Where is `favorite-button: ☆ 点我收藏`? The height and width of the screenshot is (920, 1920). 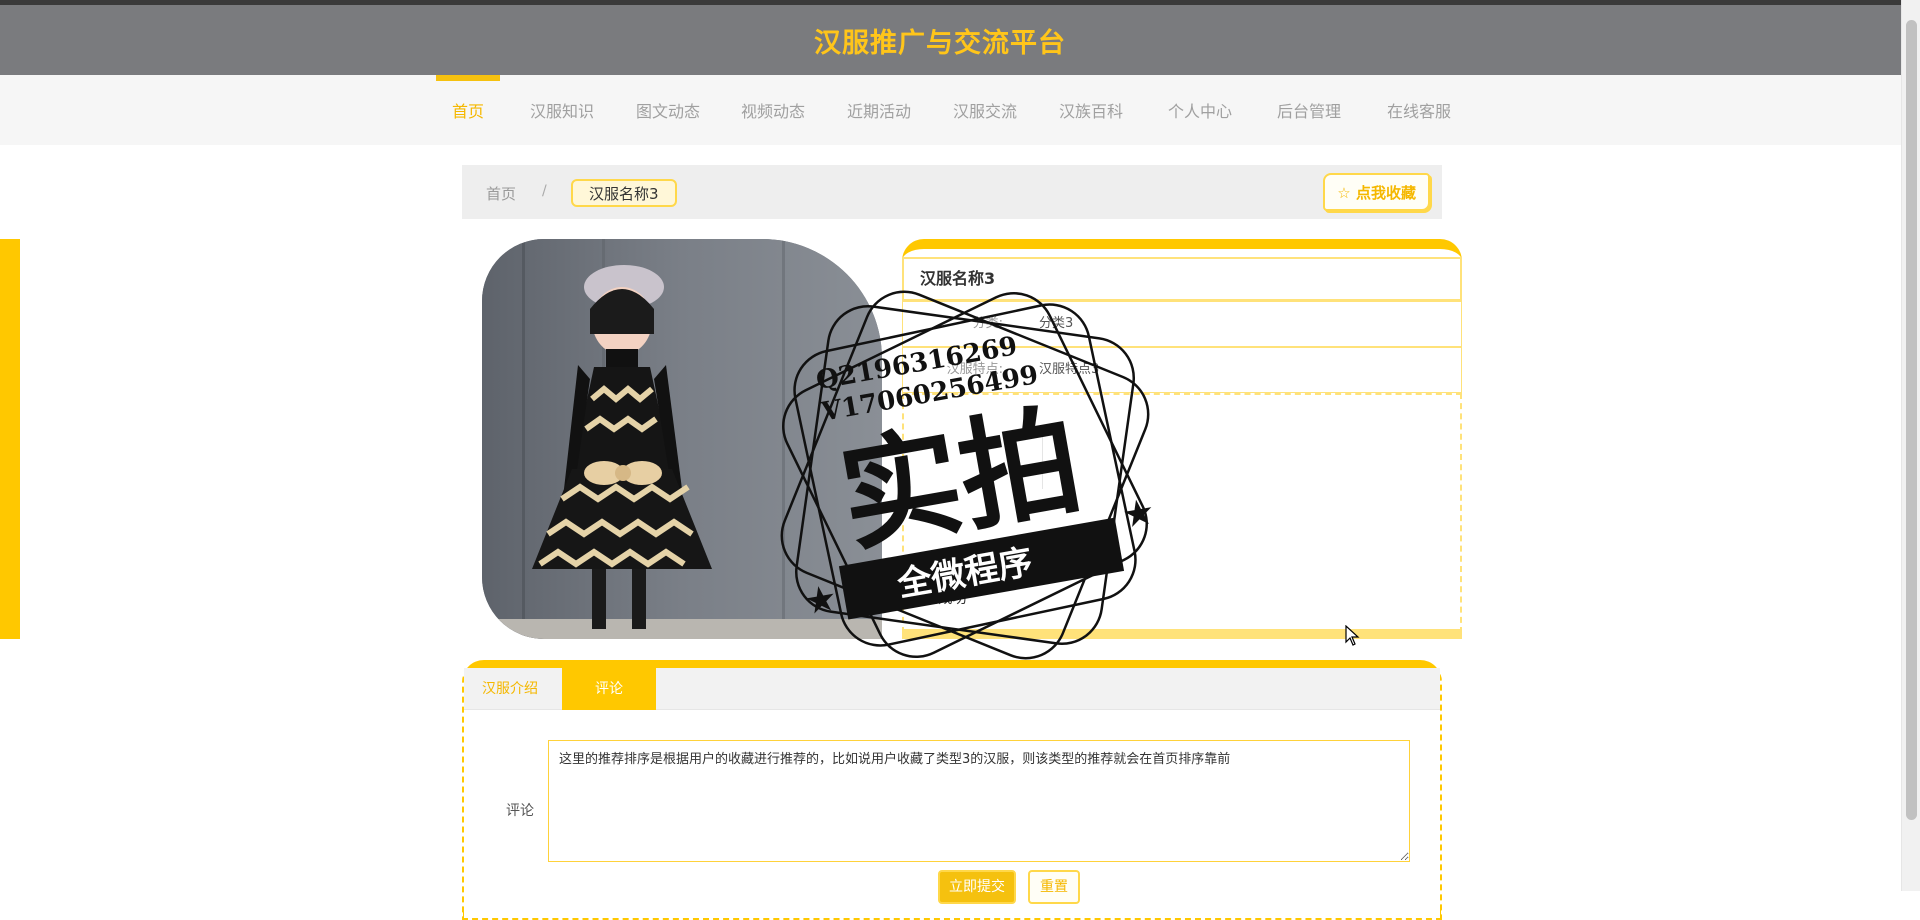 favorite-button: ☆ 点我收藏 is located at coordinates (1376, 192).